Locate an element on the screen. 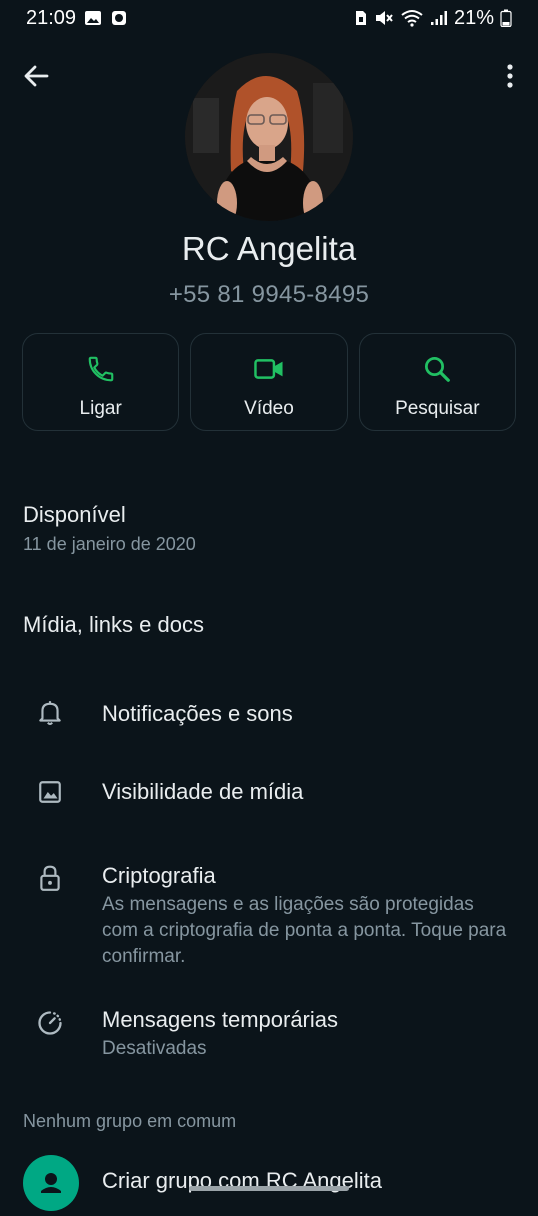 This screenshot has width=538, height=1216. gesture-nav-handle is located at coordinates (269, 1188).